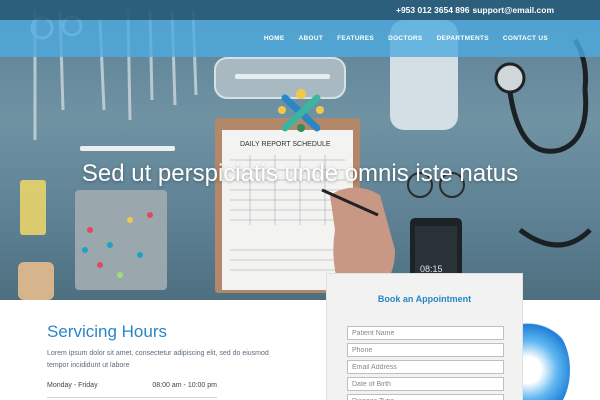 This screenshot has width=600, height=400. What do you see at coordinates (463, 38) in the screenshot?
I see `nav-departments: DEPARTMENTS` at bounding box center [463, 38].